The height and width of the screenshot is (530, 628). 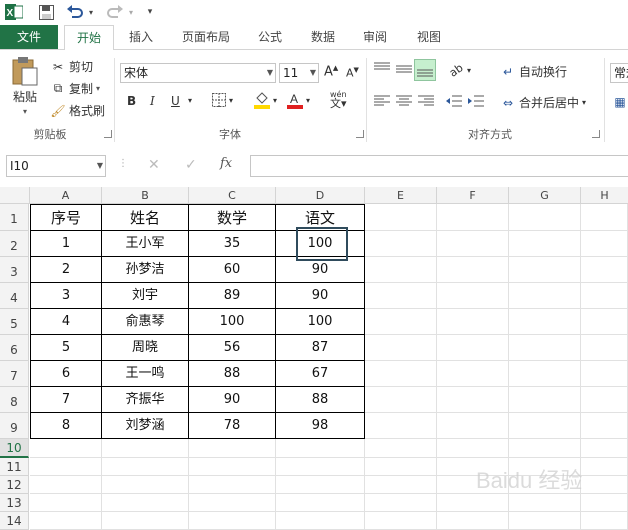 I want to click on table-cell: 刘宇, so click(x=145, y=296).